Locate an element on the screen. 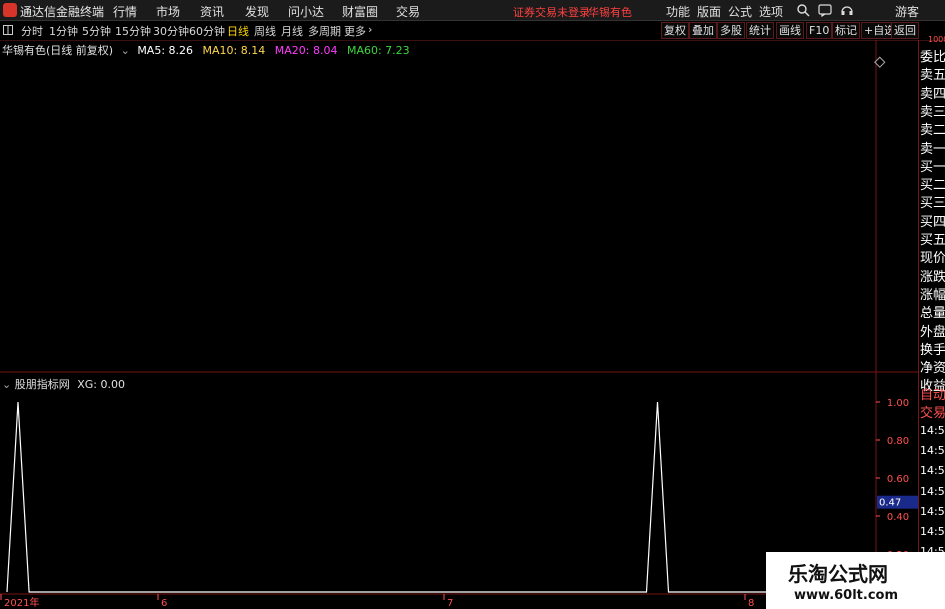 The width and height of the screenshot is (945, 609). overlay-button: 叠加 is located at coordinates (703, 30).